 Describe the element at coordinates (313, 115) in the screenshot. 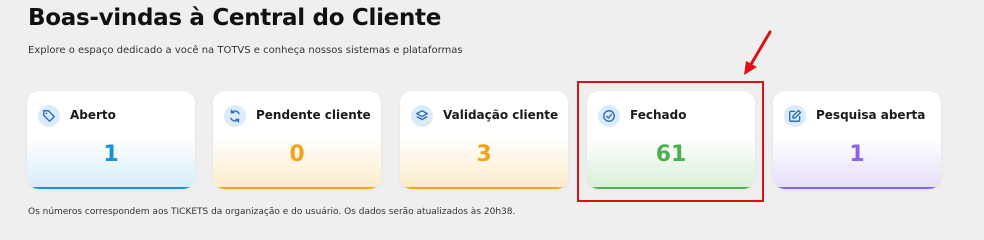

I see `card-label: Pendente cliente` at that location.